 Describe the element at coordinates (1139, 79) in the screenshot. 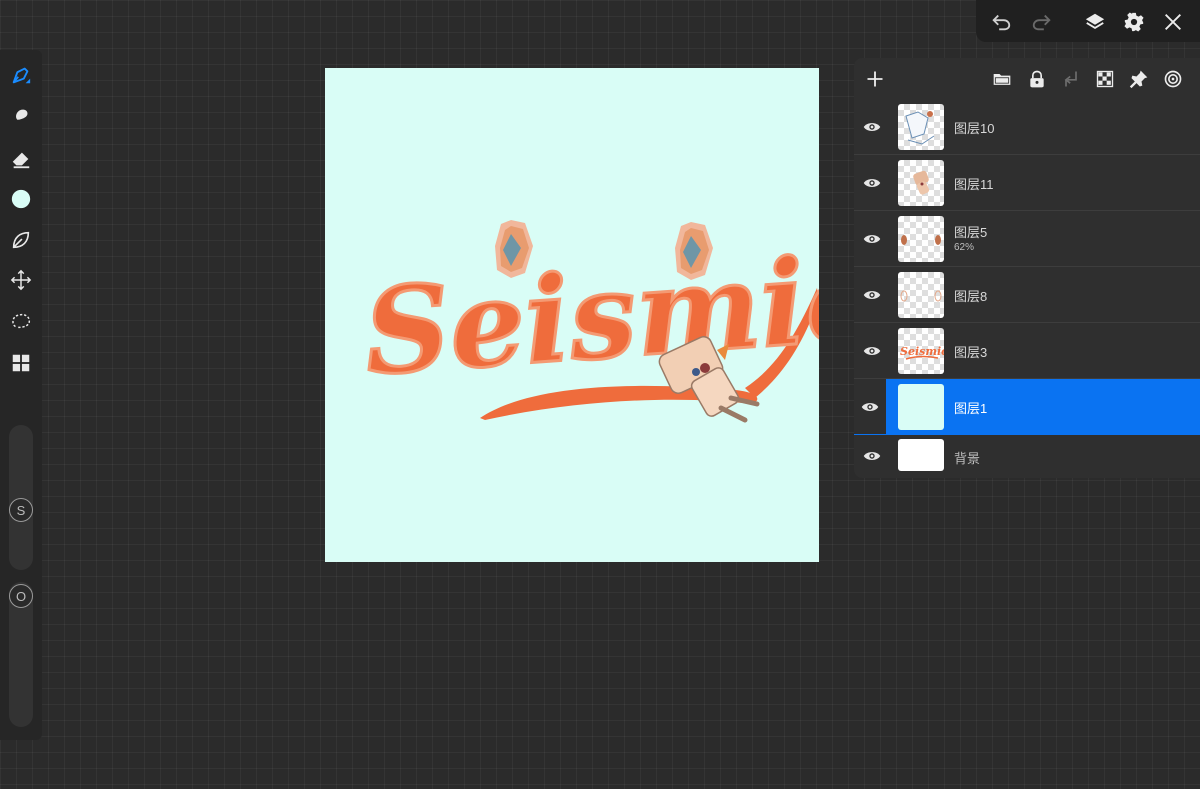

I see `pin-icon` at that location.